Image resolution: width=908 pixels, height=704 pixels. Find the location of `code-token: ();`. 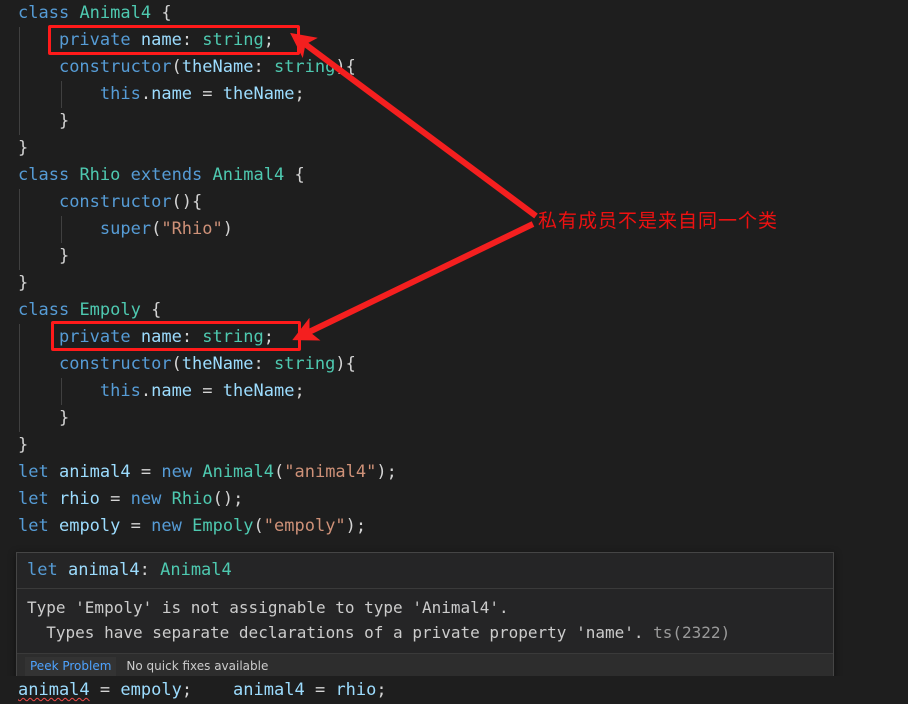

code-token: (); is located at coordinates (228, 499).